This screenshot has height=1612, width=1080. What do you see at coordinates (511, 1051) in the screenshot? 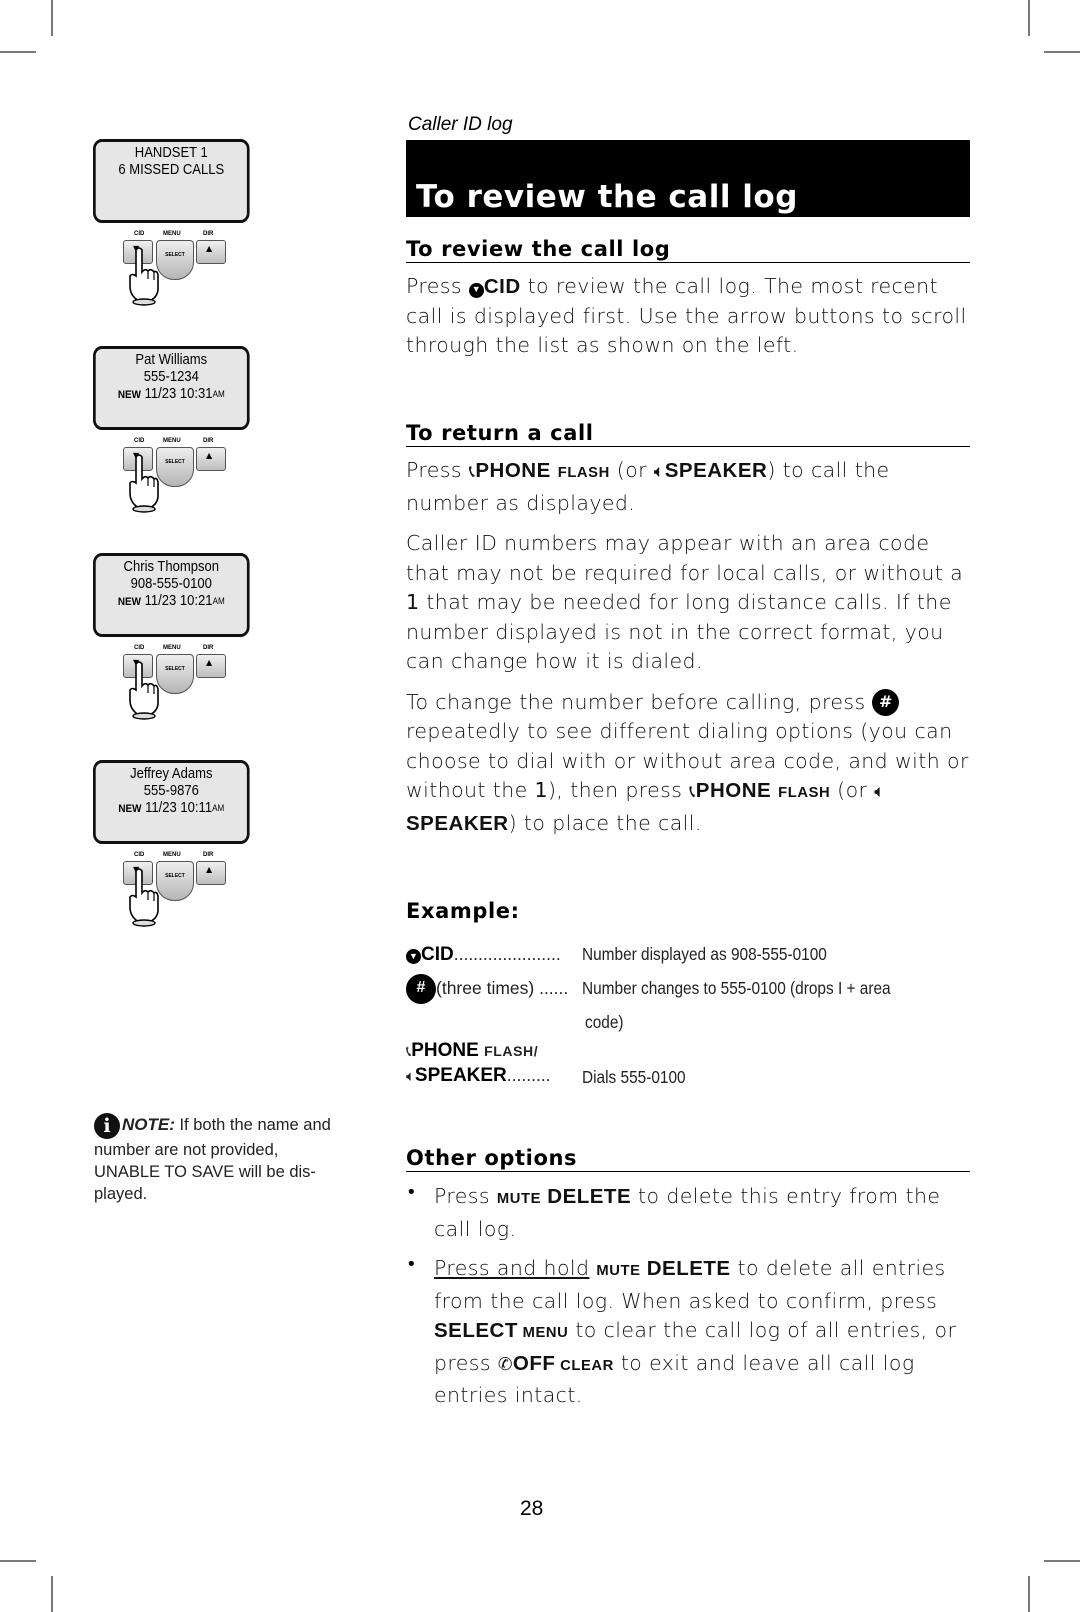
I see `flash-key: FLASH/` at bounding box center [511, 1051].